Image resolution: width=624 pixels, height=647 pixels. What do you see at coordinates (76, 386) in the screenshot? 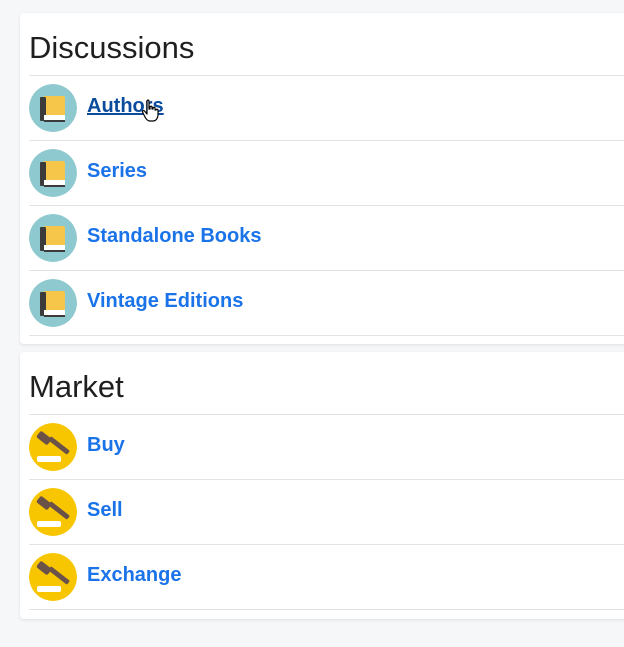
I see `market-title: Market` at bounding box center [76, 386].